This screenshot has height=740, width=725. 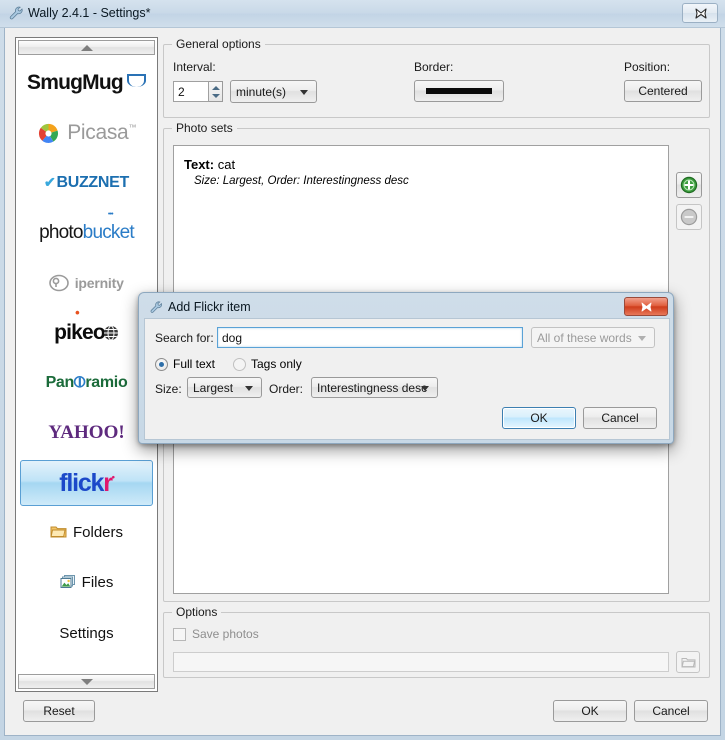 I want to click on ok-label: OK, so click(x=590, y=711).